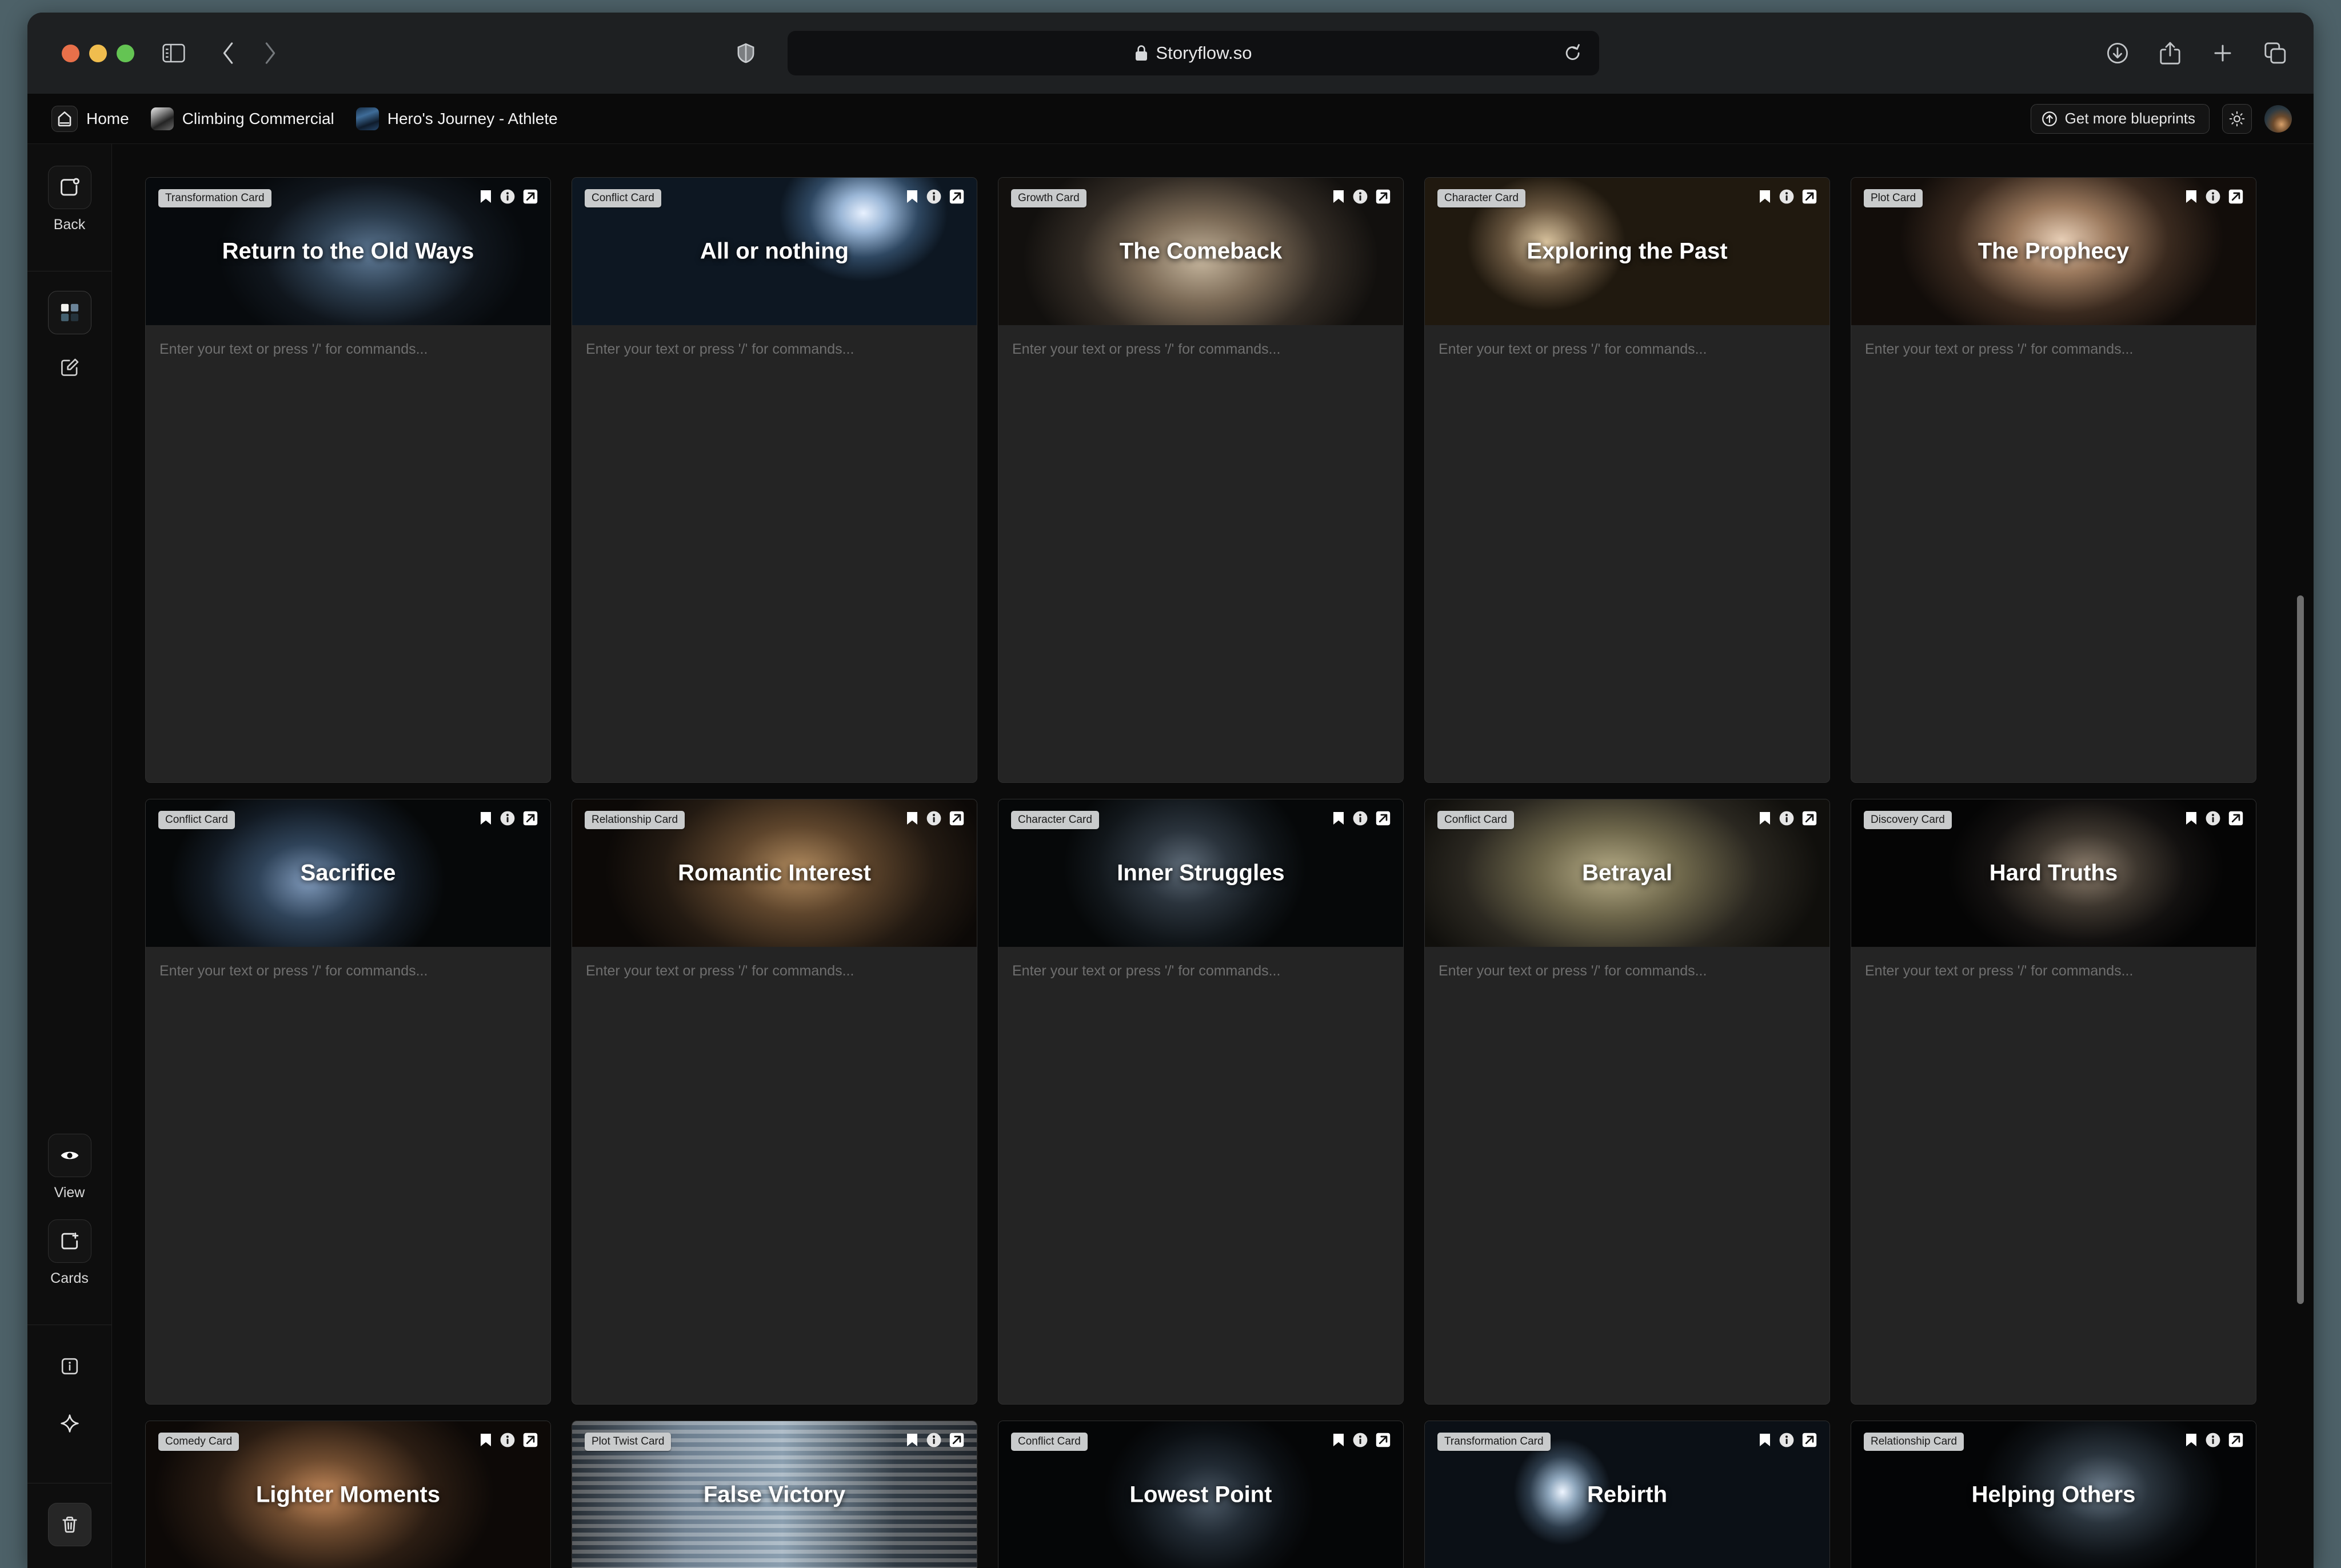  Describe the element at coordinates (2300, 856) in the screenshot. I see `vertical-scrollbar` at that location.